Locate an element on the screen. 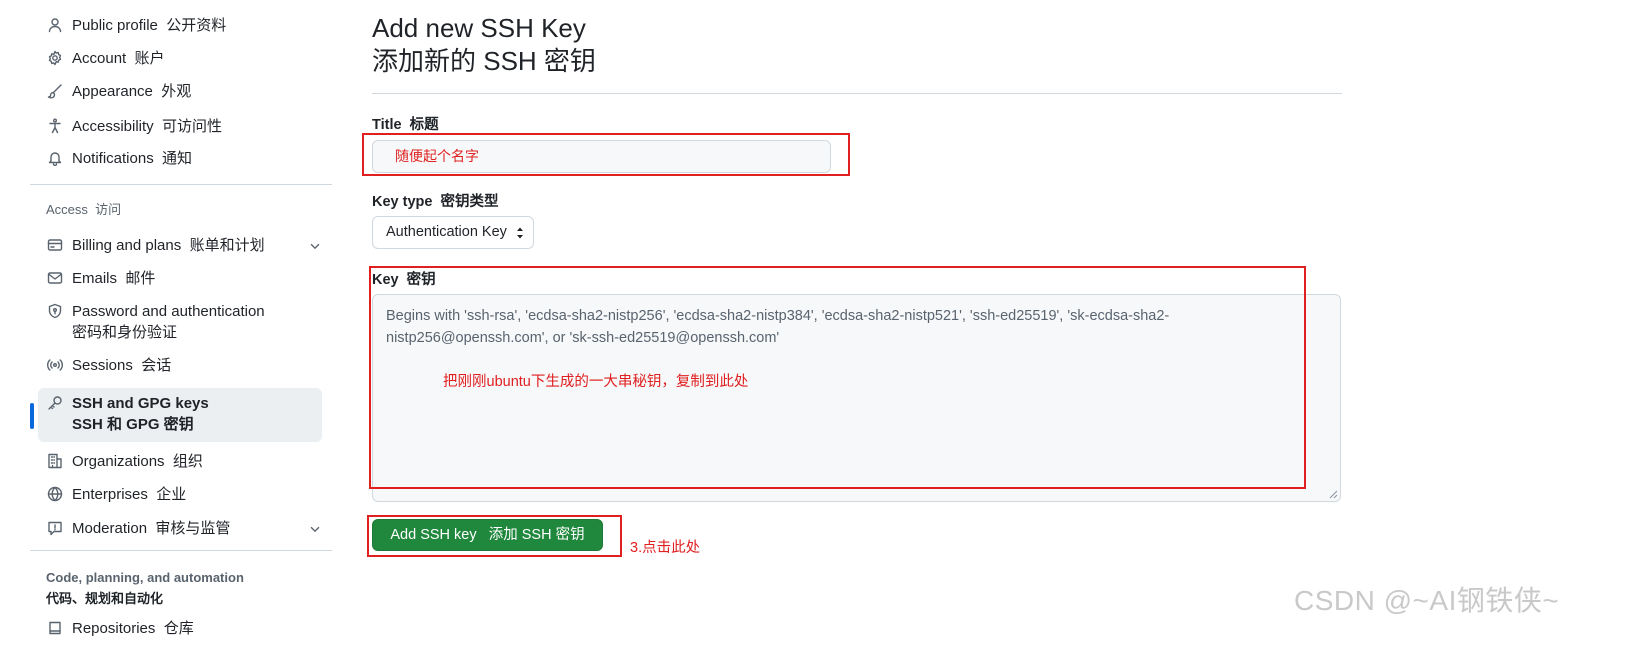 The image size is (1652, 657). credit-card-icon is located at coordinates (55, 245).